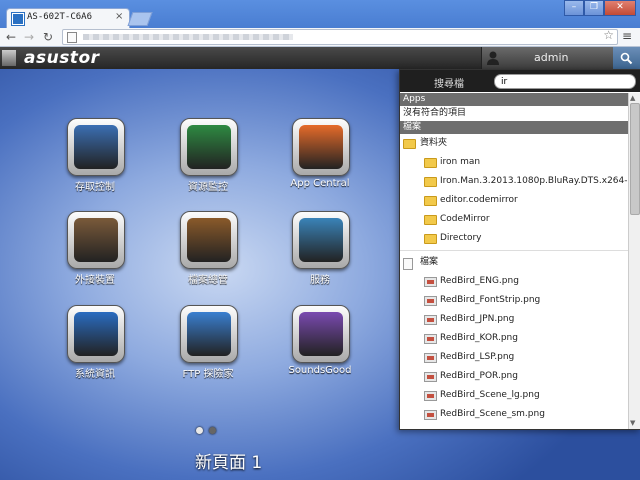 The height and width of the screenshot is (480, 640). What do you see at coordinates (29, 37) in the screenshot?
I see `forward-button: →` at bounding box center [29, 37].